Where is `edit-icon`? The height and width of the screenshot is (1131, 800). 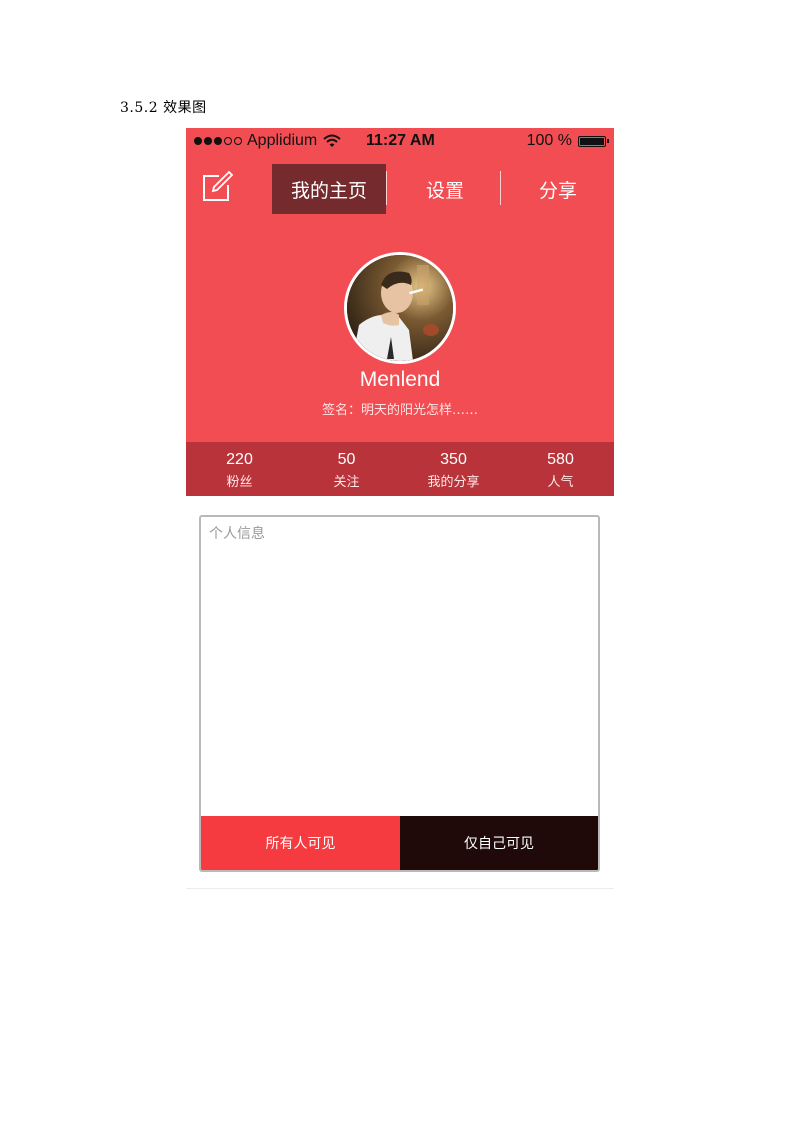 edit-icon is located at coordinates (218, 186).